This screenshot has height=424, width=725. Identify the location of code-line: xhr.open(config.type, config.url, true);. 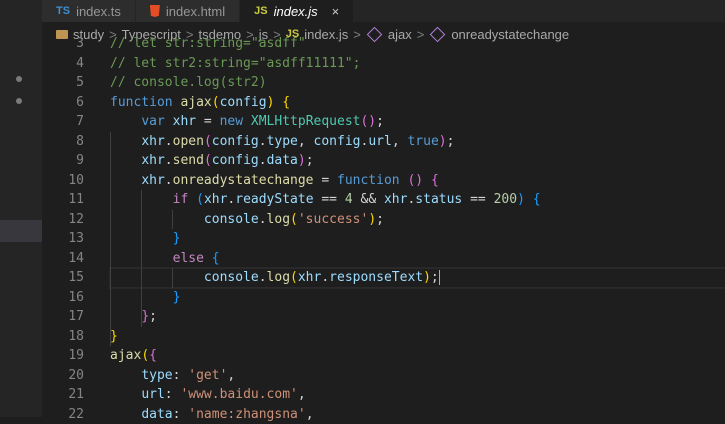
(417, 142).